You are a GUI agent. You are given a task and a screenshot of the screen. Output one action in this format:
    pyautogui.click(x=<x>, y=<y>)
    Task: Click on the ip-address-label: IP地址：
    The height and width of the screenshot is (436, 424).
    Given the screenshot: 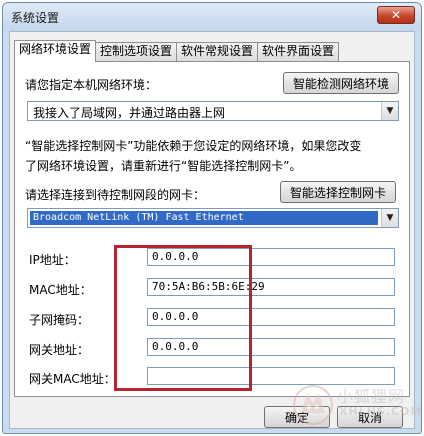 What is the action you would take?
    pyautogui.click(x=52, y=260)
    